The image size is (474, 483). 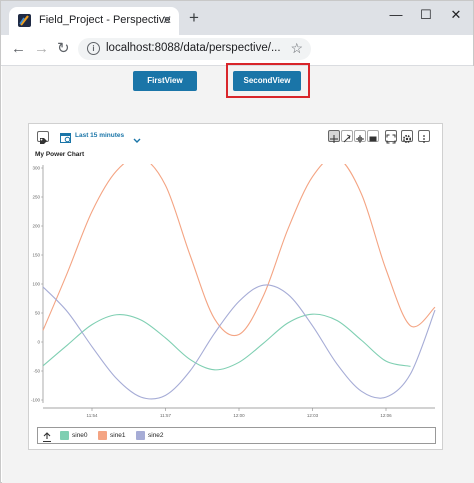 I want to click on x-tick-label: 11:57, so click(x=165, y=415).